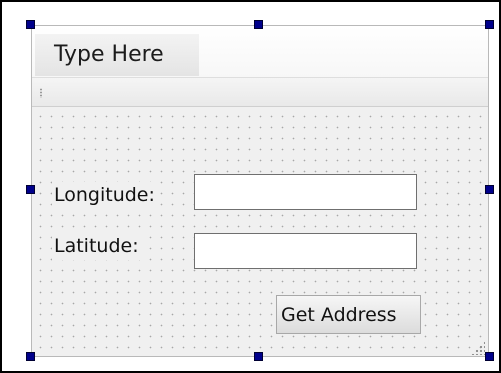 The image size is (501, 373). What do you see at coordinates (260, 52) in the screenshot?
I see `menu-bar: Type Here` at bounding box center [260, 52].